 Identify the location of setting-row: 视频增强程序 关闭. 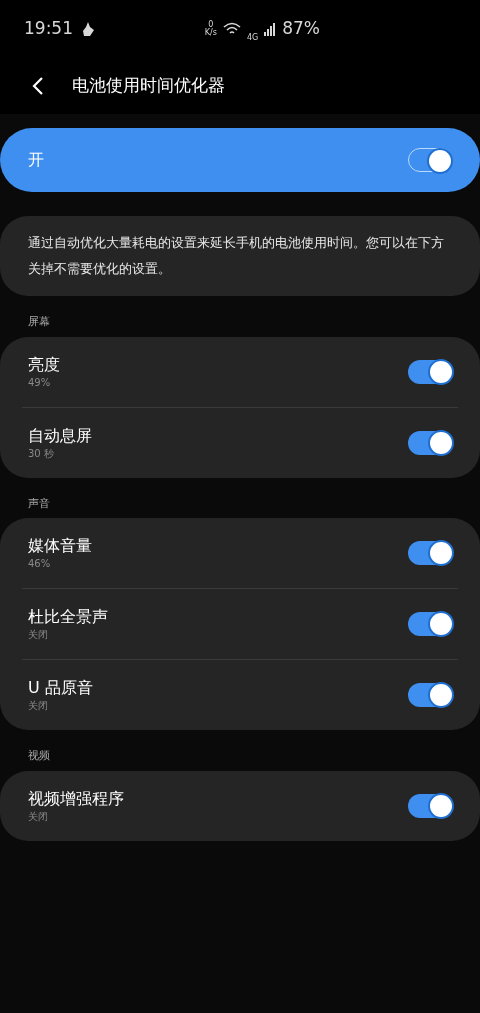
(240, 805).